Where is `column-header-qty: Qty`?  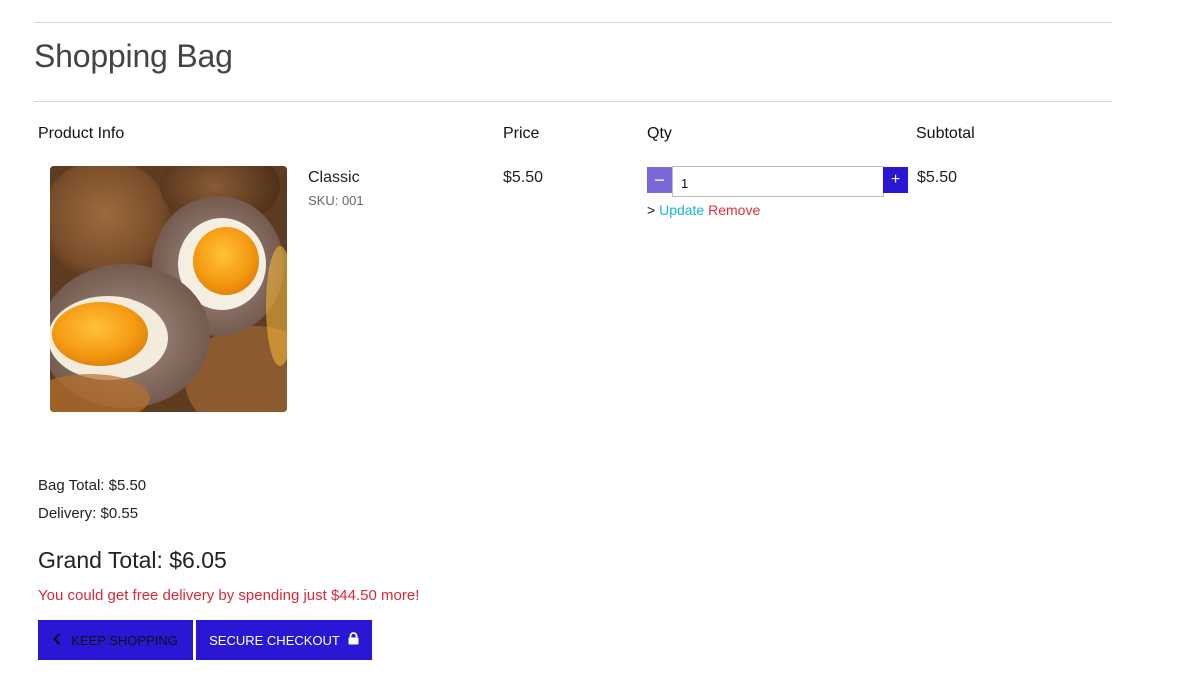
column-header-qty: Qty is located at coordinates (659, 133).